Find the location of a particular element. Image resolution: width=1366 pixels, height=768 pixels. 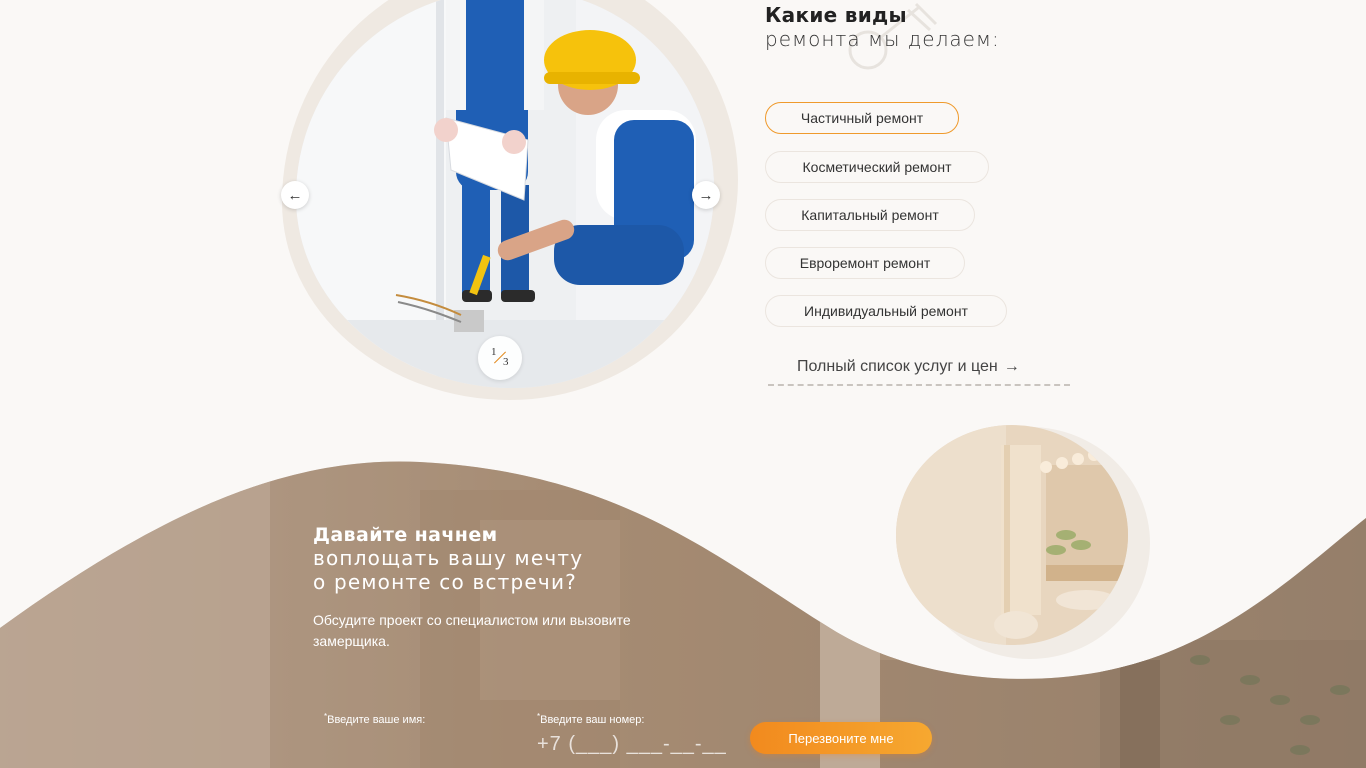

slide-total: 3 is located at coordinates (506, 362).